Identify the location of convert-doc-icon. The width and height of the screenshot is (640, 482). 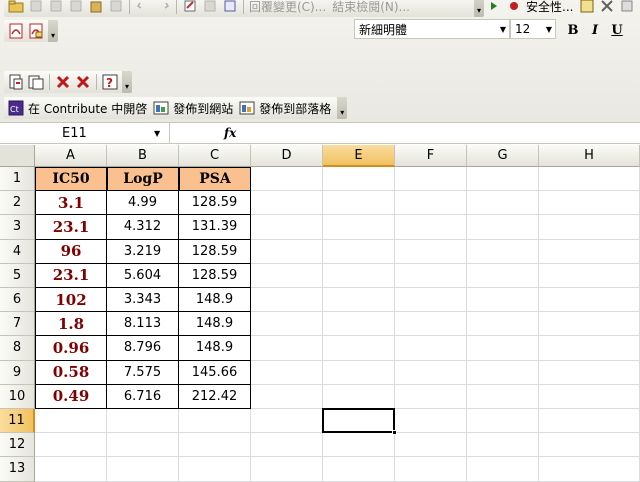
(16, 82).